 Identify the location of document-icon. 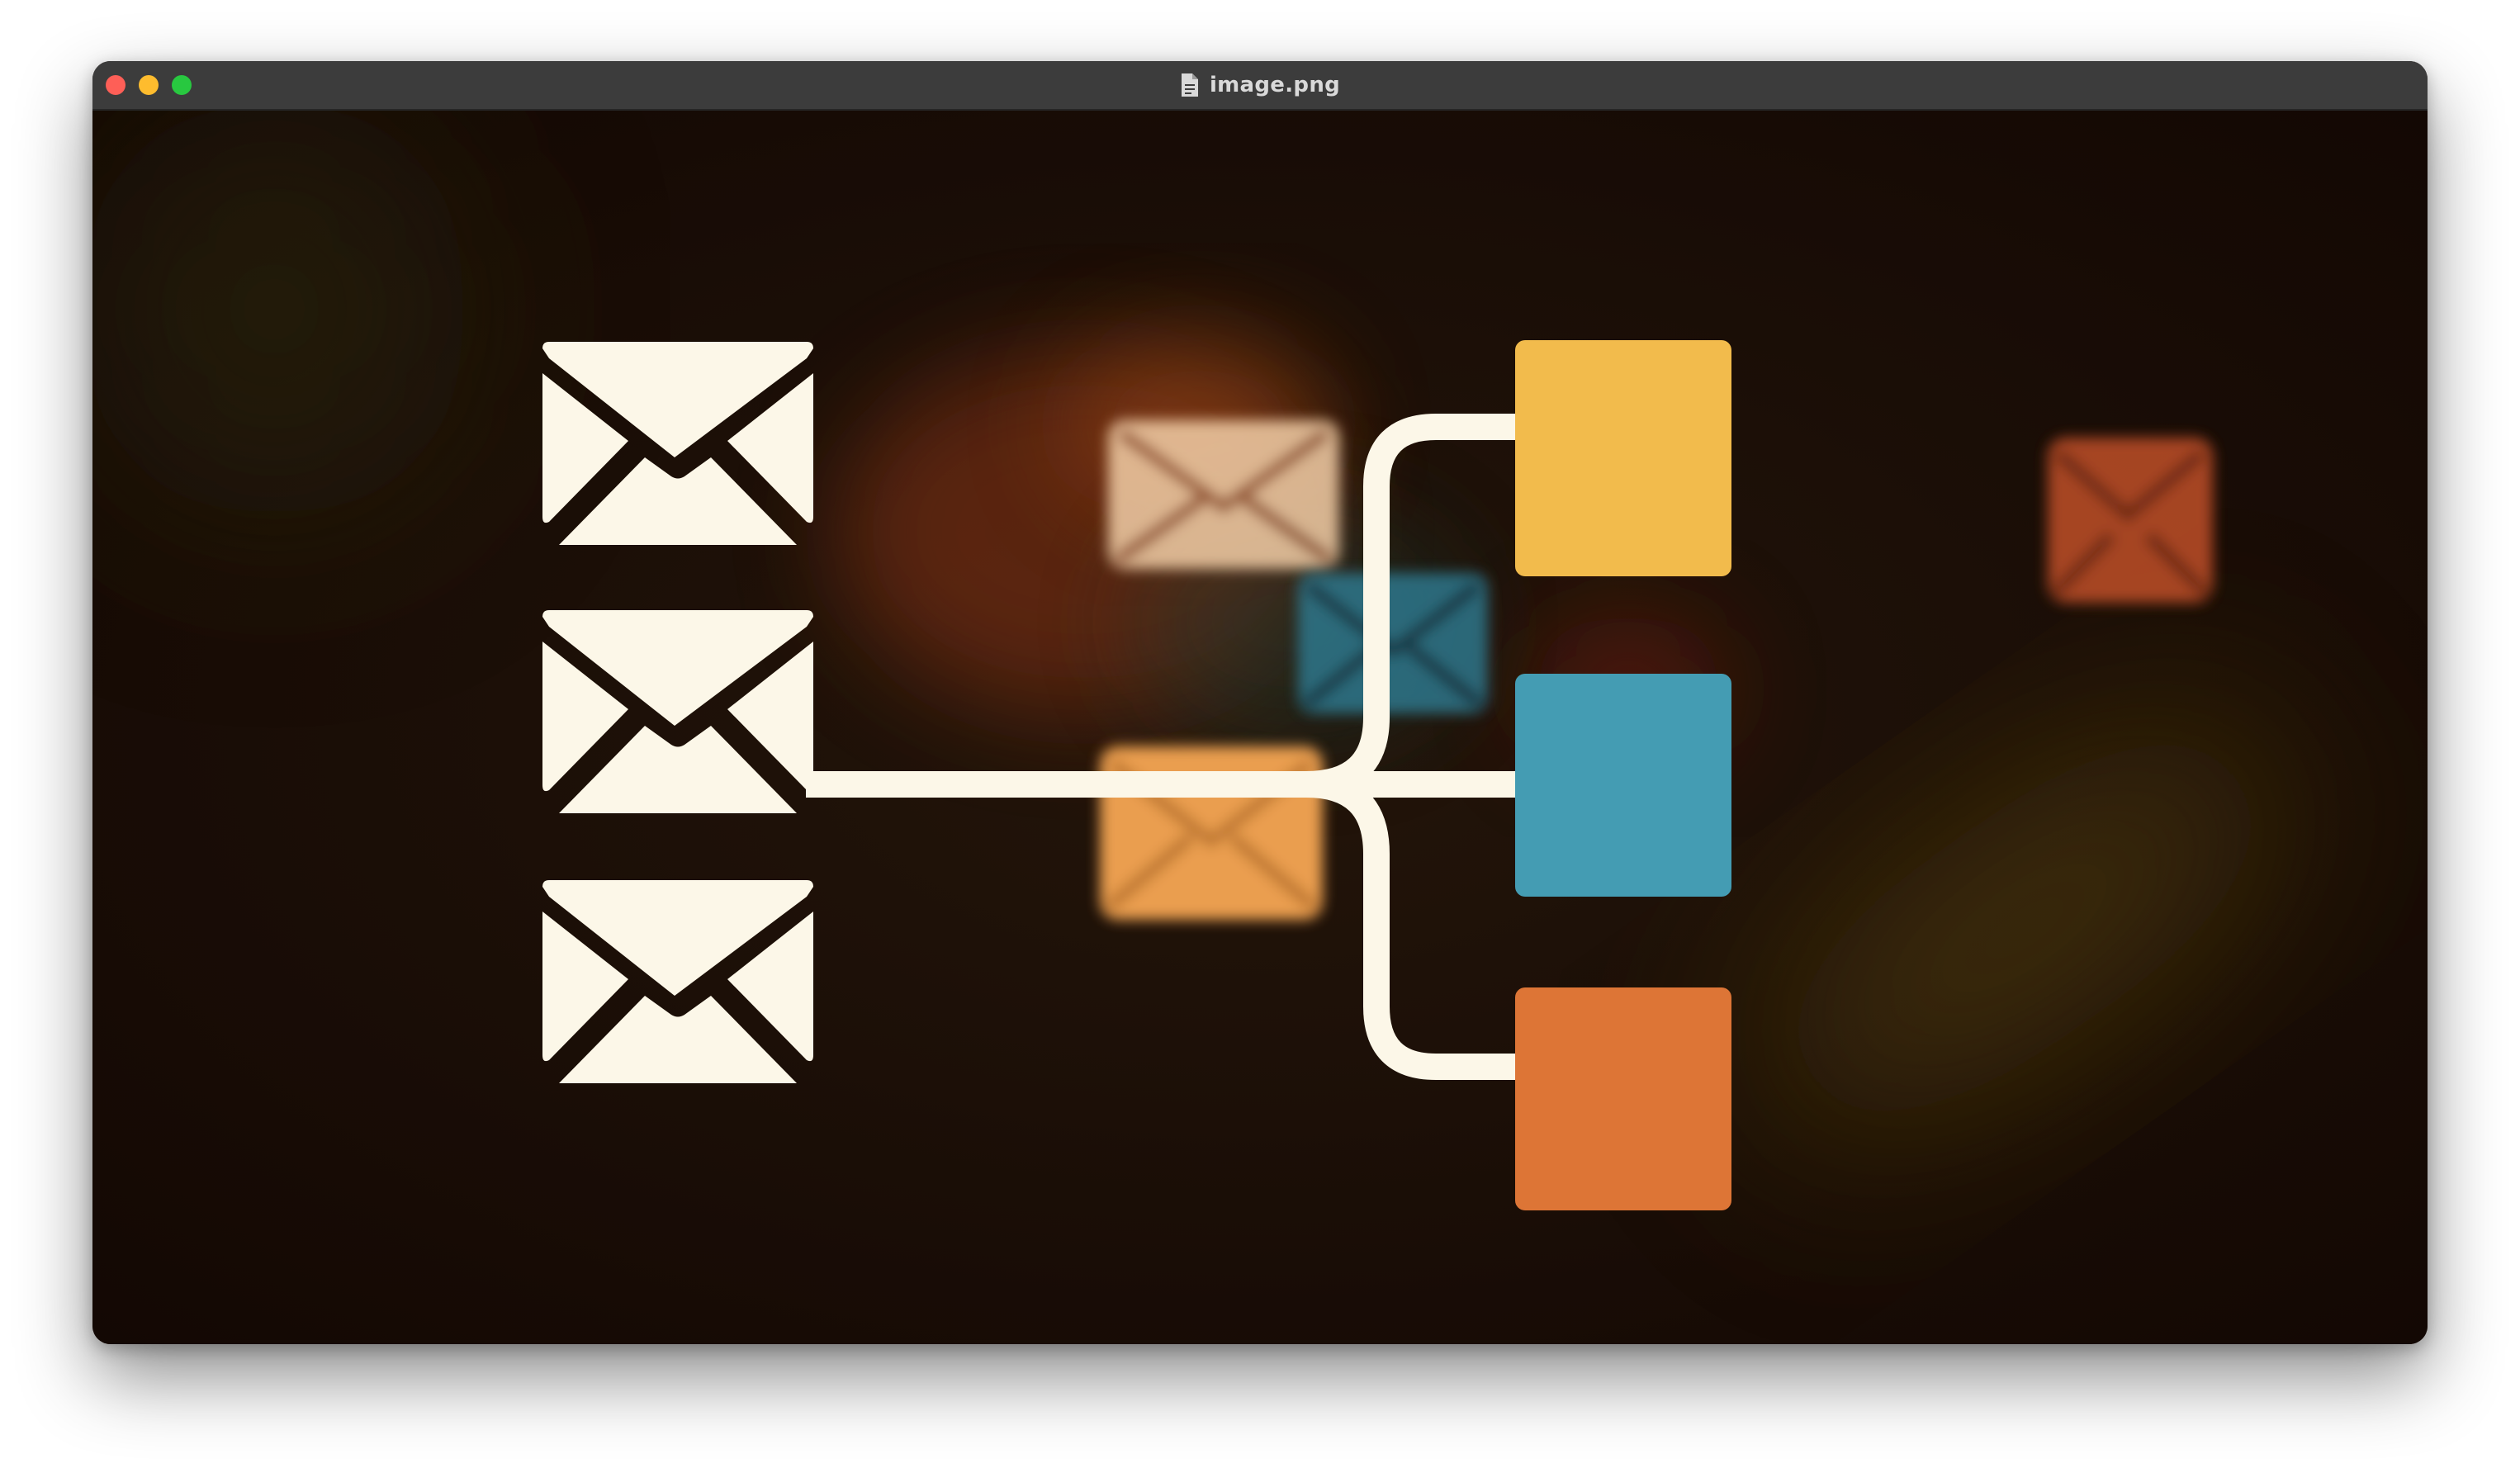
(1189, 85).